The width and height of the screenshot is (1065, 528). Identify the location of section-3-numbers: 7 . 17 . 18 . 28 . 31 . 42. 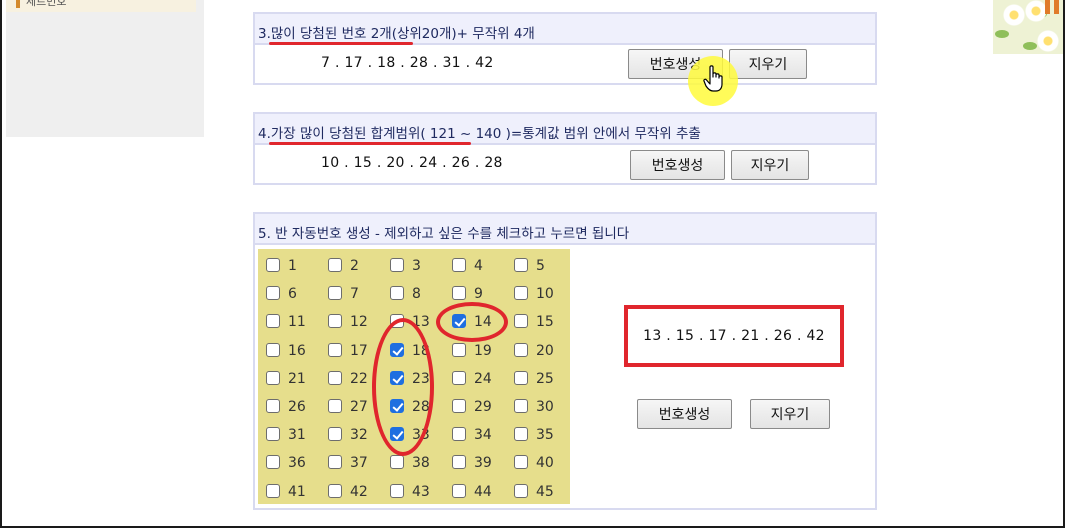
(407, 63).